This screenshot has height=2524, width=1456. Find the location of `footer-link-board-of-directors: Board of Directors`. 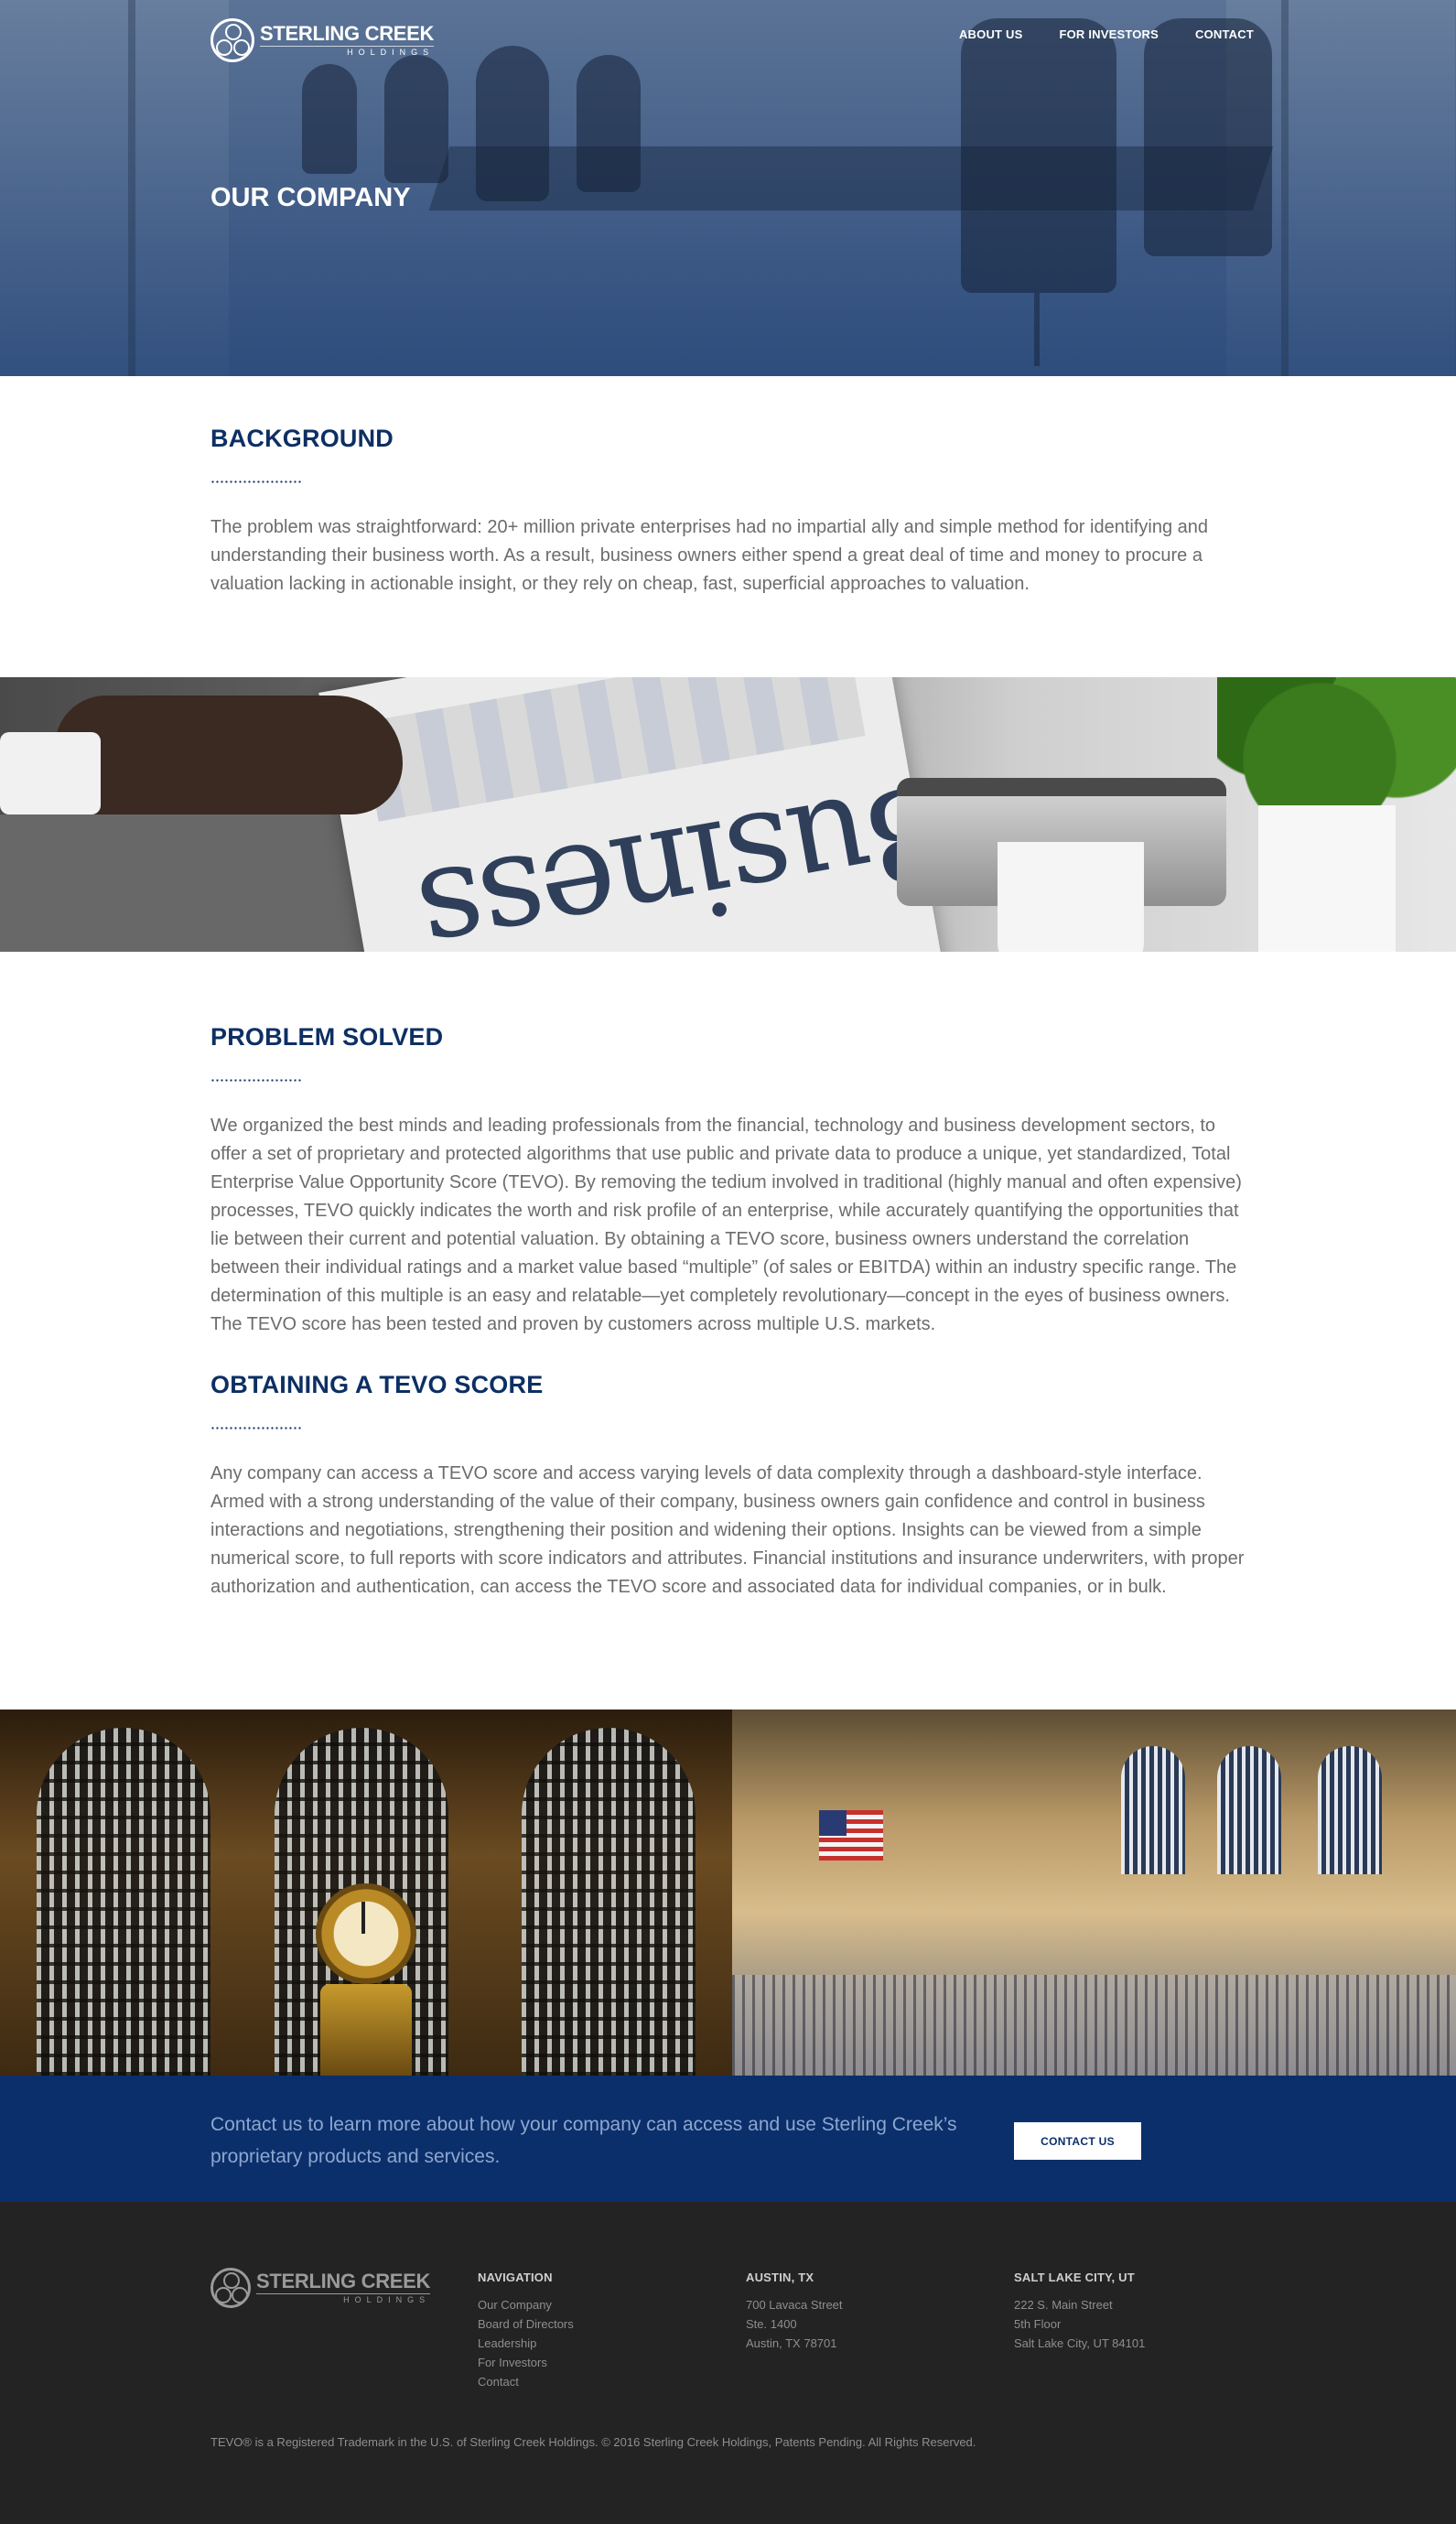

footer-link-board-of-directors: Board of Directors is located at coordinates (526, 2324).